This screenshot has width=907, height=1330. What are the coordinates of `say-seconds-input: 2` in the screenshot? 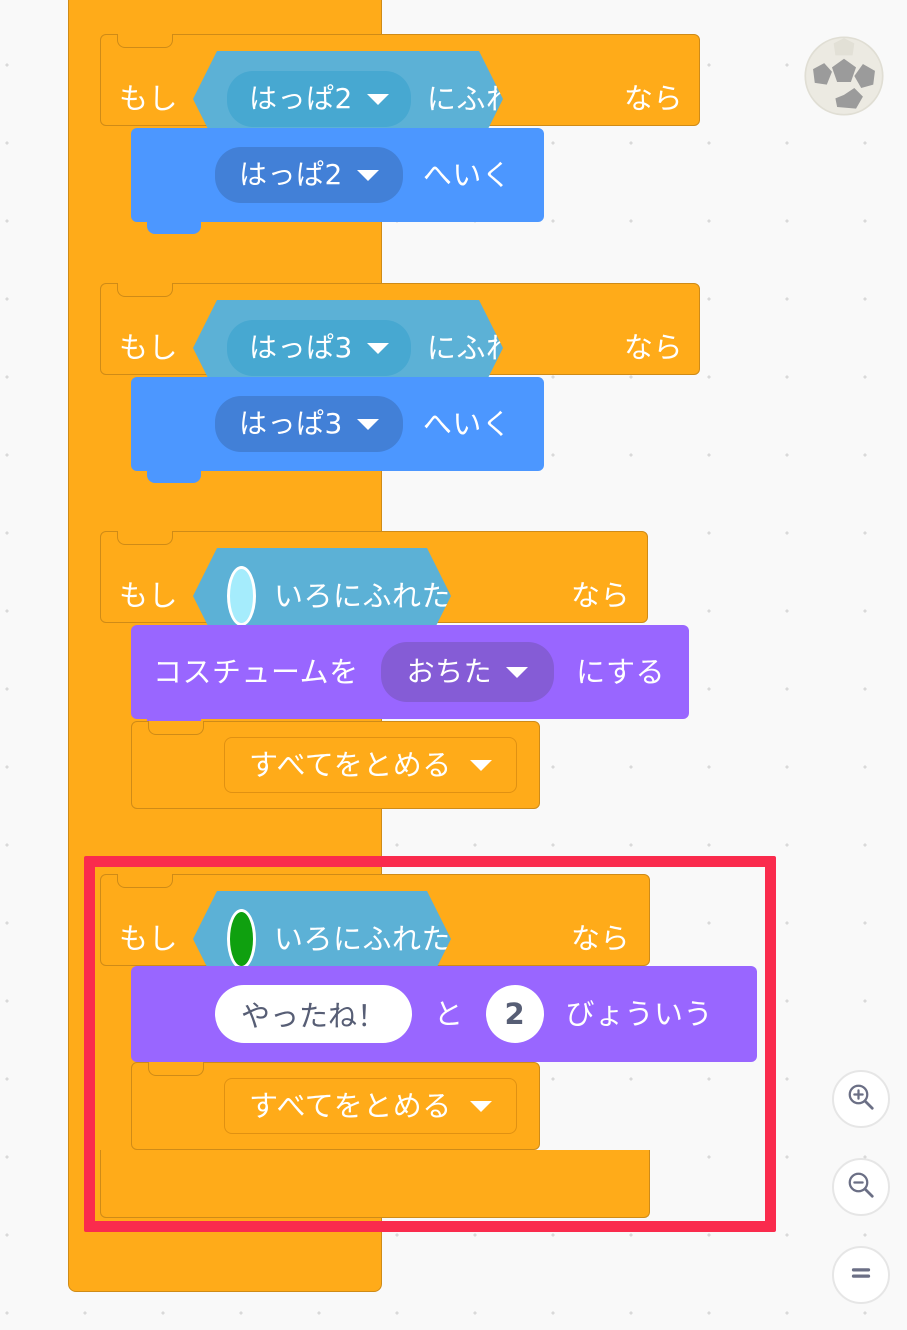 It's located at (514, 1014).